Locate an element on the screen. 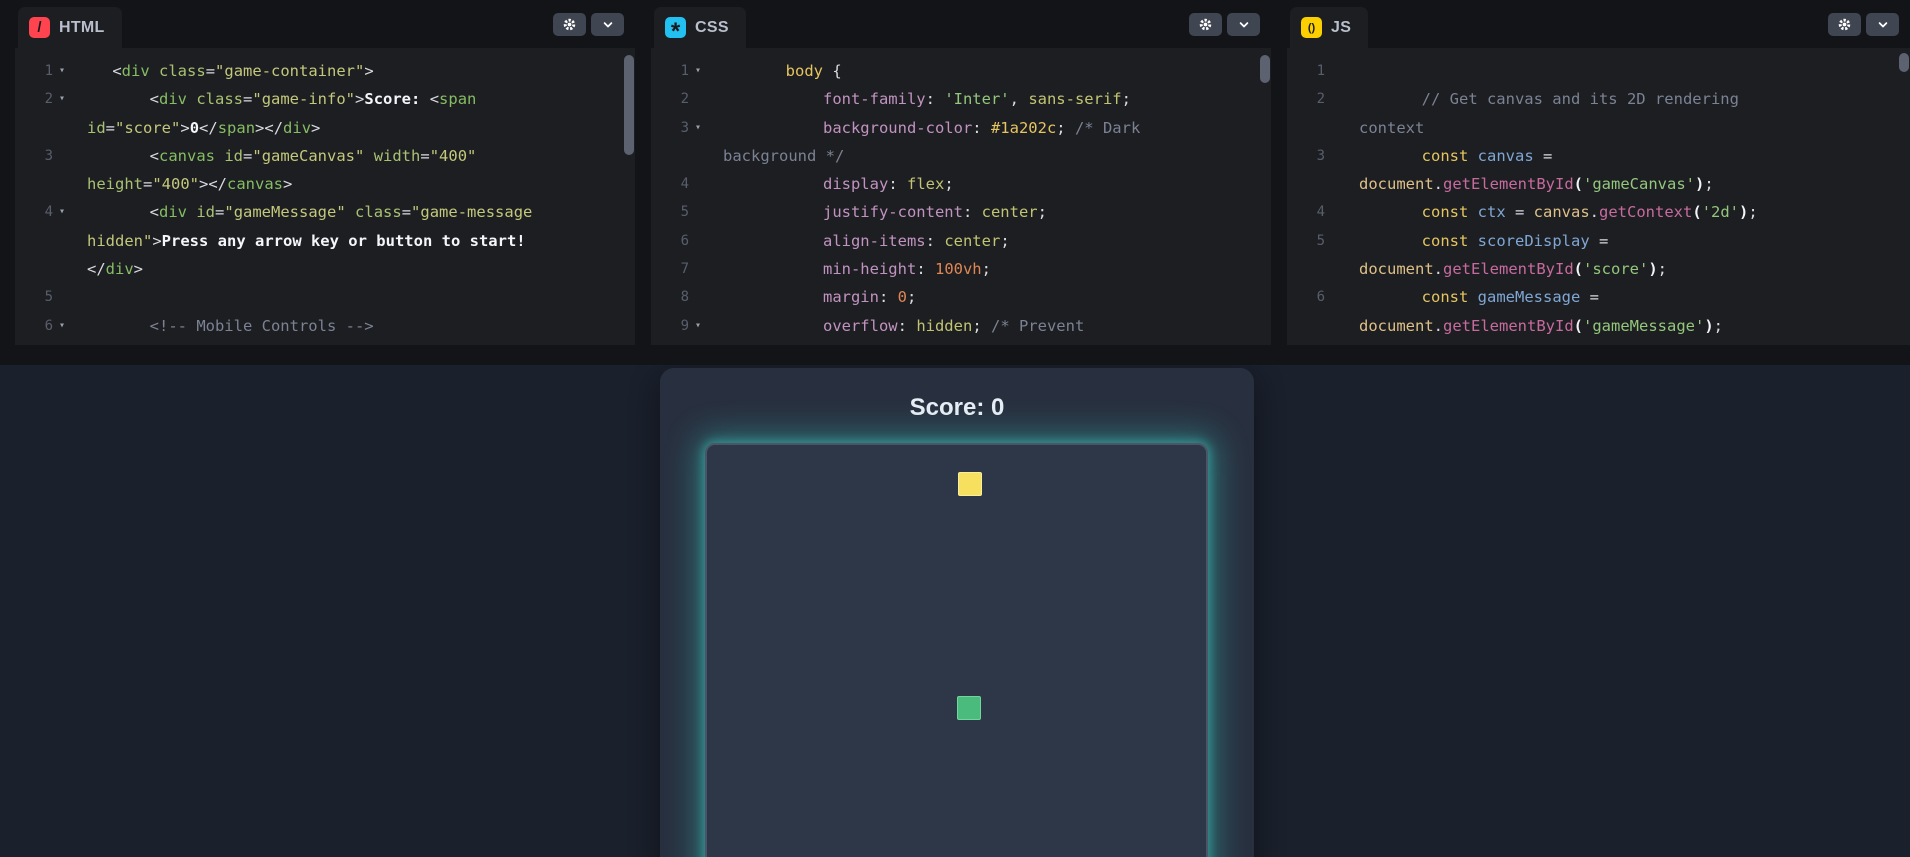 The image size is (1910, 857). code-line: 8 margin: 0; is located at coordinates (961, 297).